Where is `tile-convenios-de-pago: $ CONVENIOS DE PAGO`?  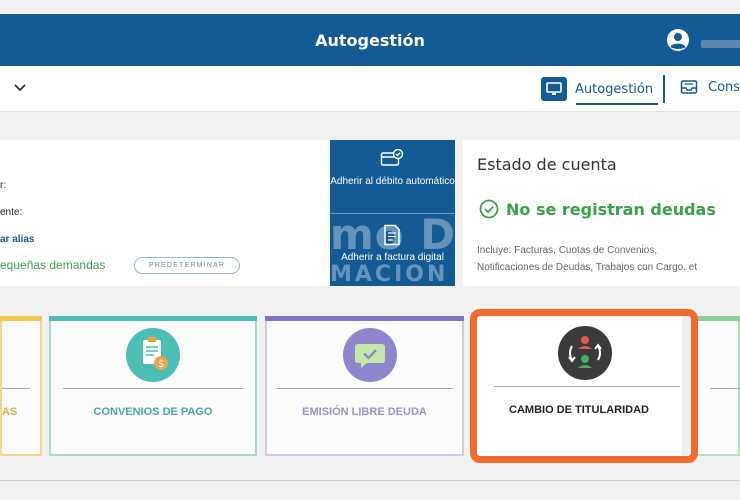 tile-convenios-de-pago: $ CONVENIOS DE PAGO is located at coordinates (153, 386).